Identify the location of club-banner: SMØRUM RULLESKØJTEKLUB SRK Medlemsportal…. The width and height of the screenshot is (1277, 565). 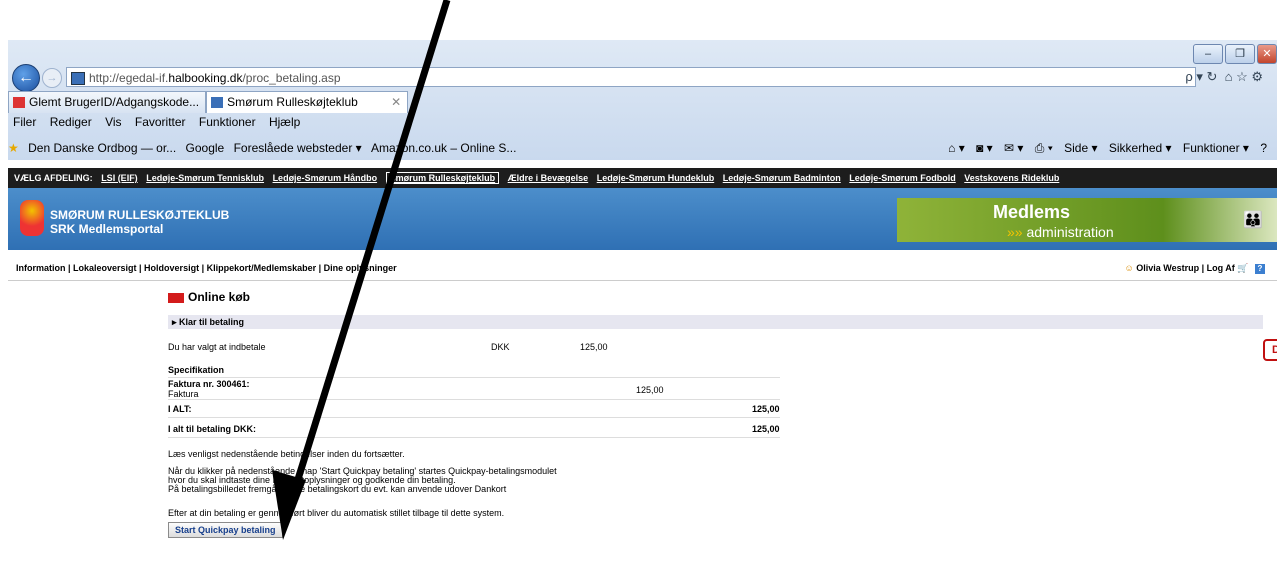
(642, 219).